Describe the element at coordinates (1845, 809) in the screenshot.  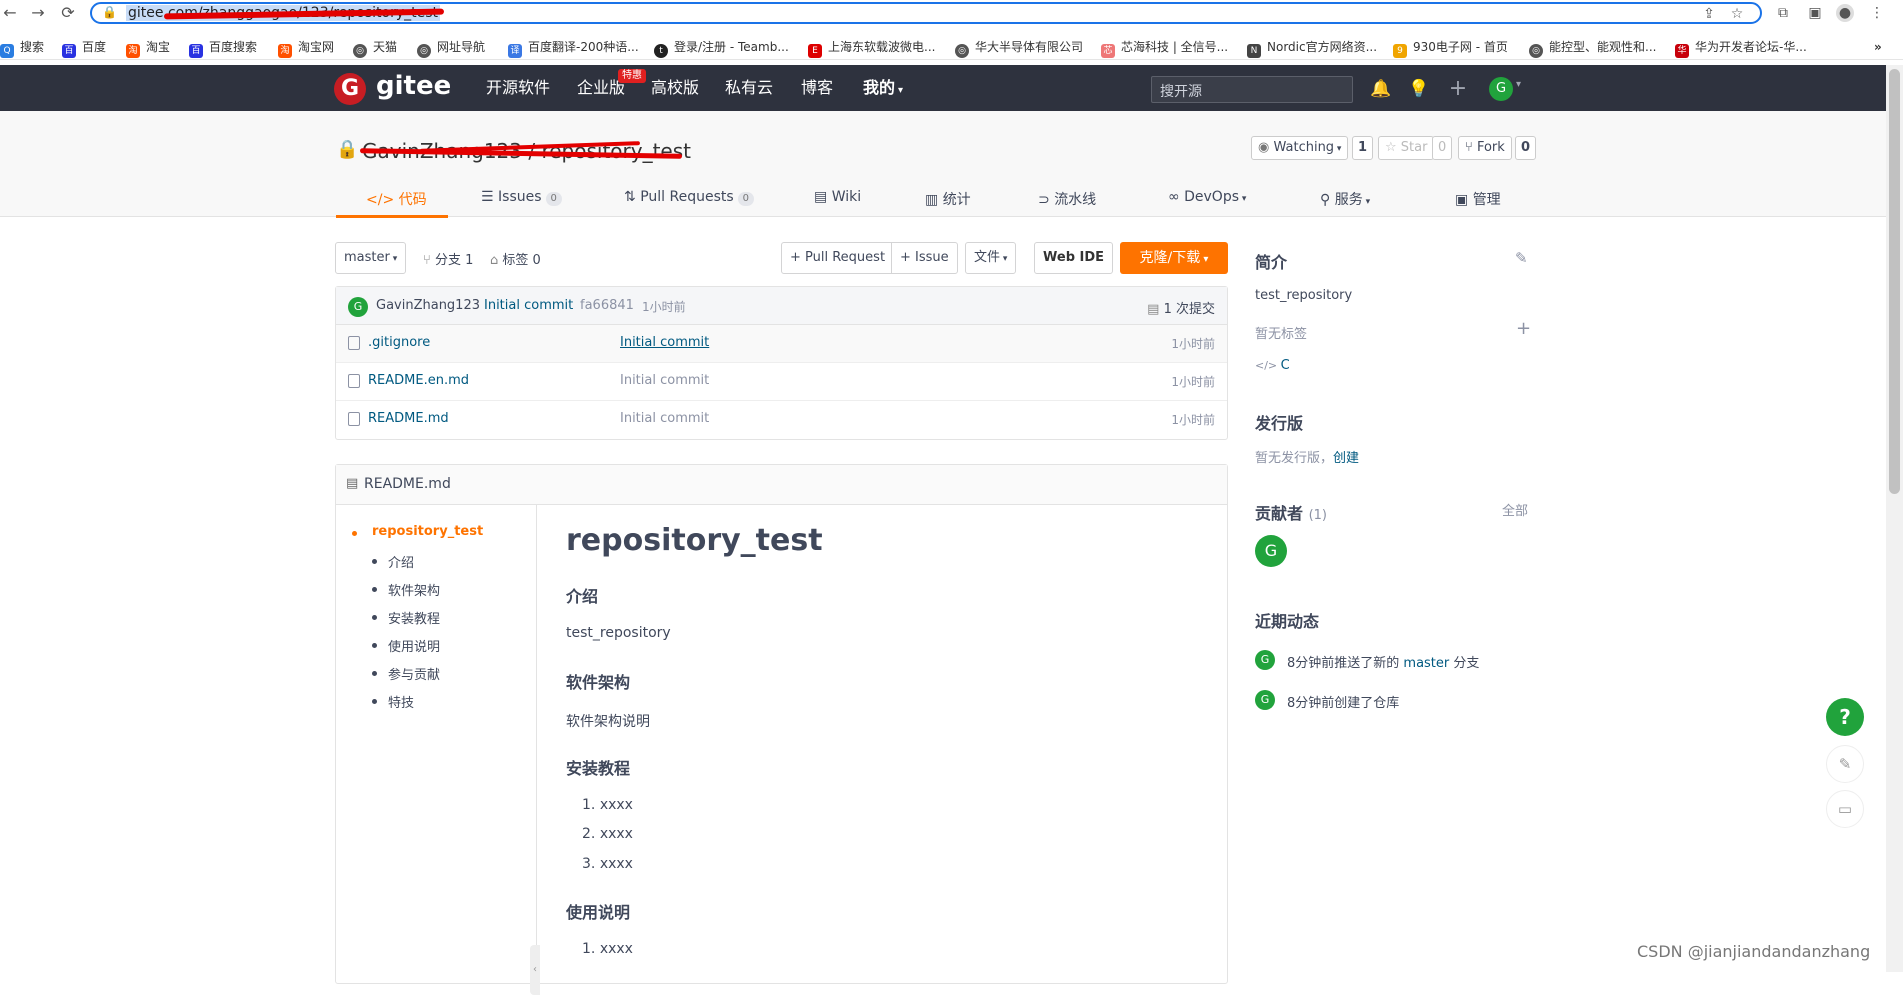
I see `chat-icon: ▭` at that location.